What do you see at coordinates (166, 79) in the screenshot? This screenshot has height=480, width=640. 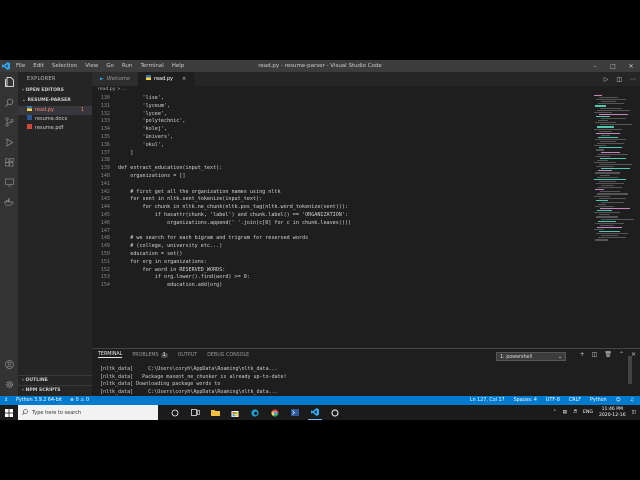 I see `tab-read-py: read.py ×` at bounding box center [166, 79].